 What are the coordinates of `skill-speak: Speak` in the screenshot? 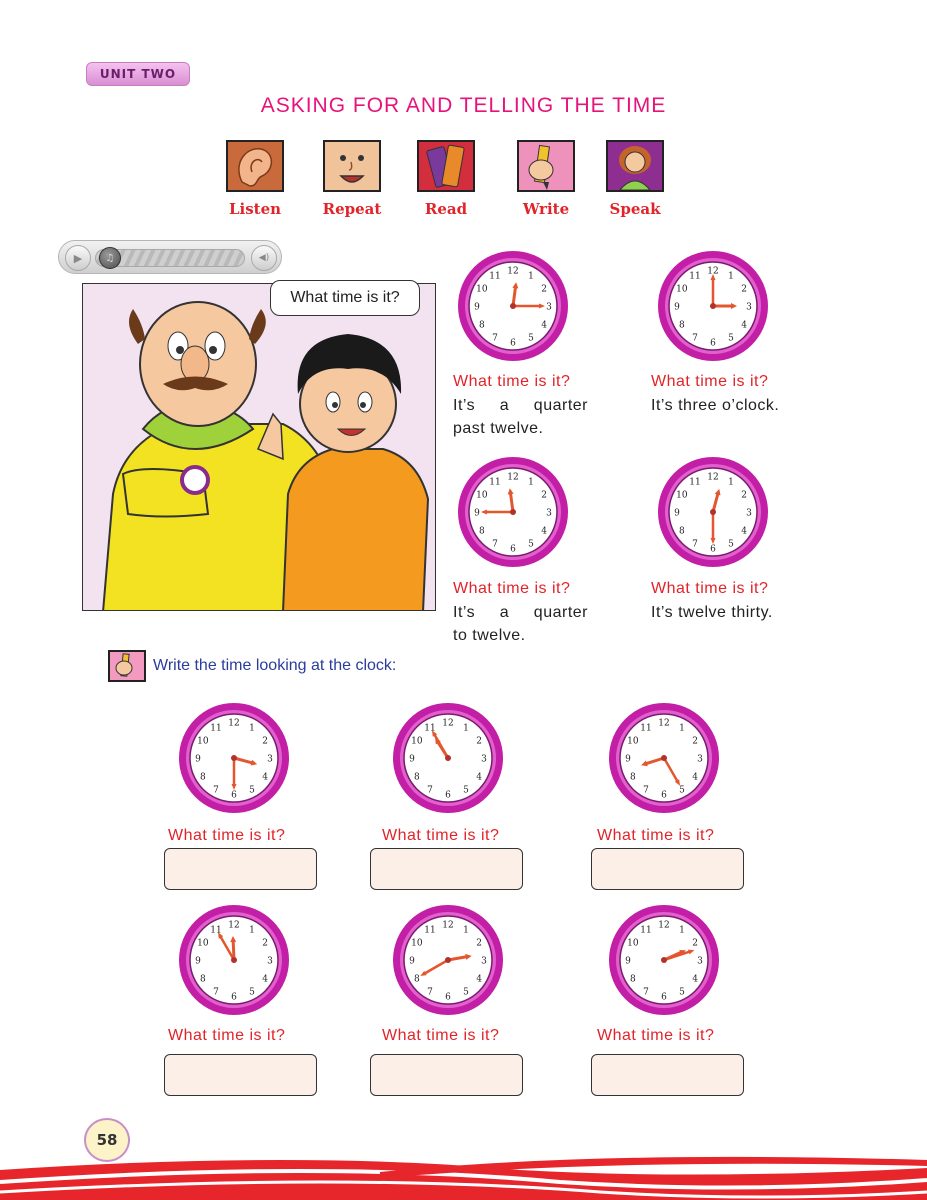 It's located at (635, 179).